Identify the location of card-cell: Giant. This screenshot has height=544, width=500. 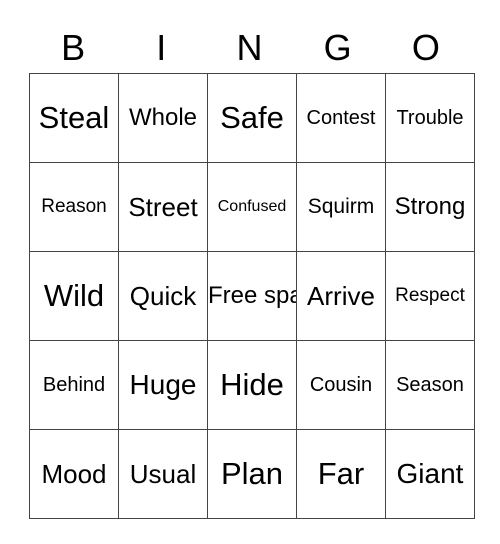
(430, 474).